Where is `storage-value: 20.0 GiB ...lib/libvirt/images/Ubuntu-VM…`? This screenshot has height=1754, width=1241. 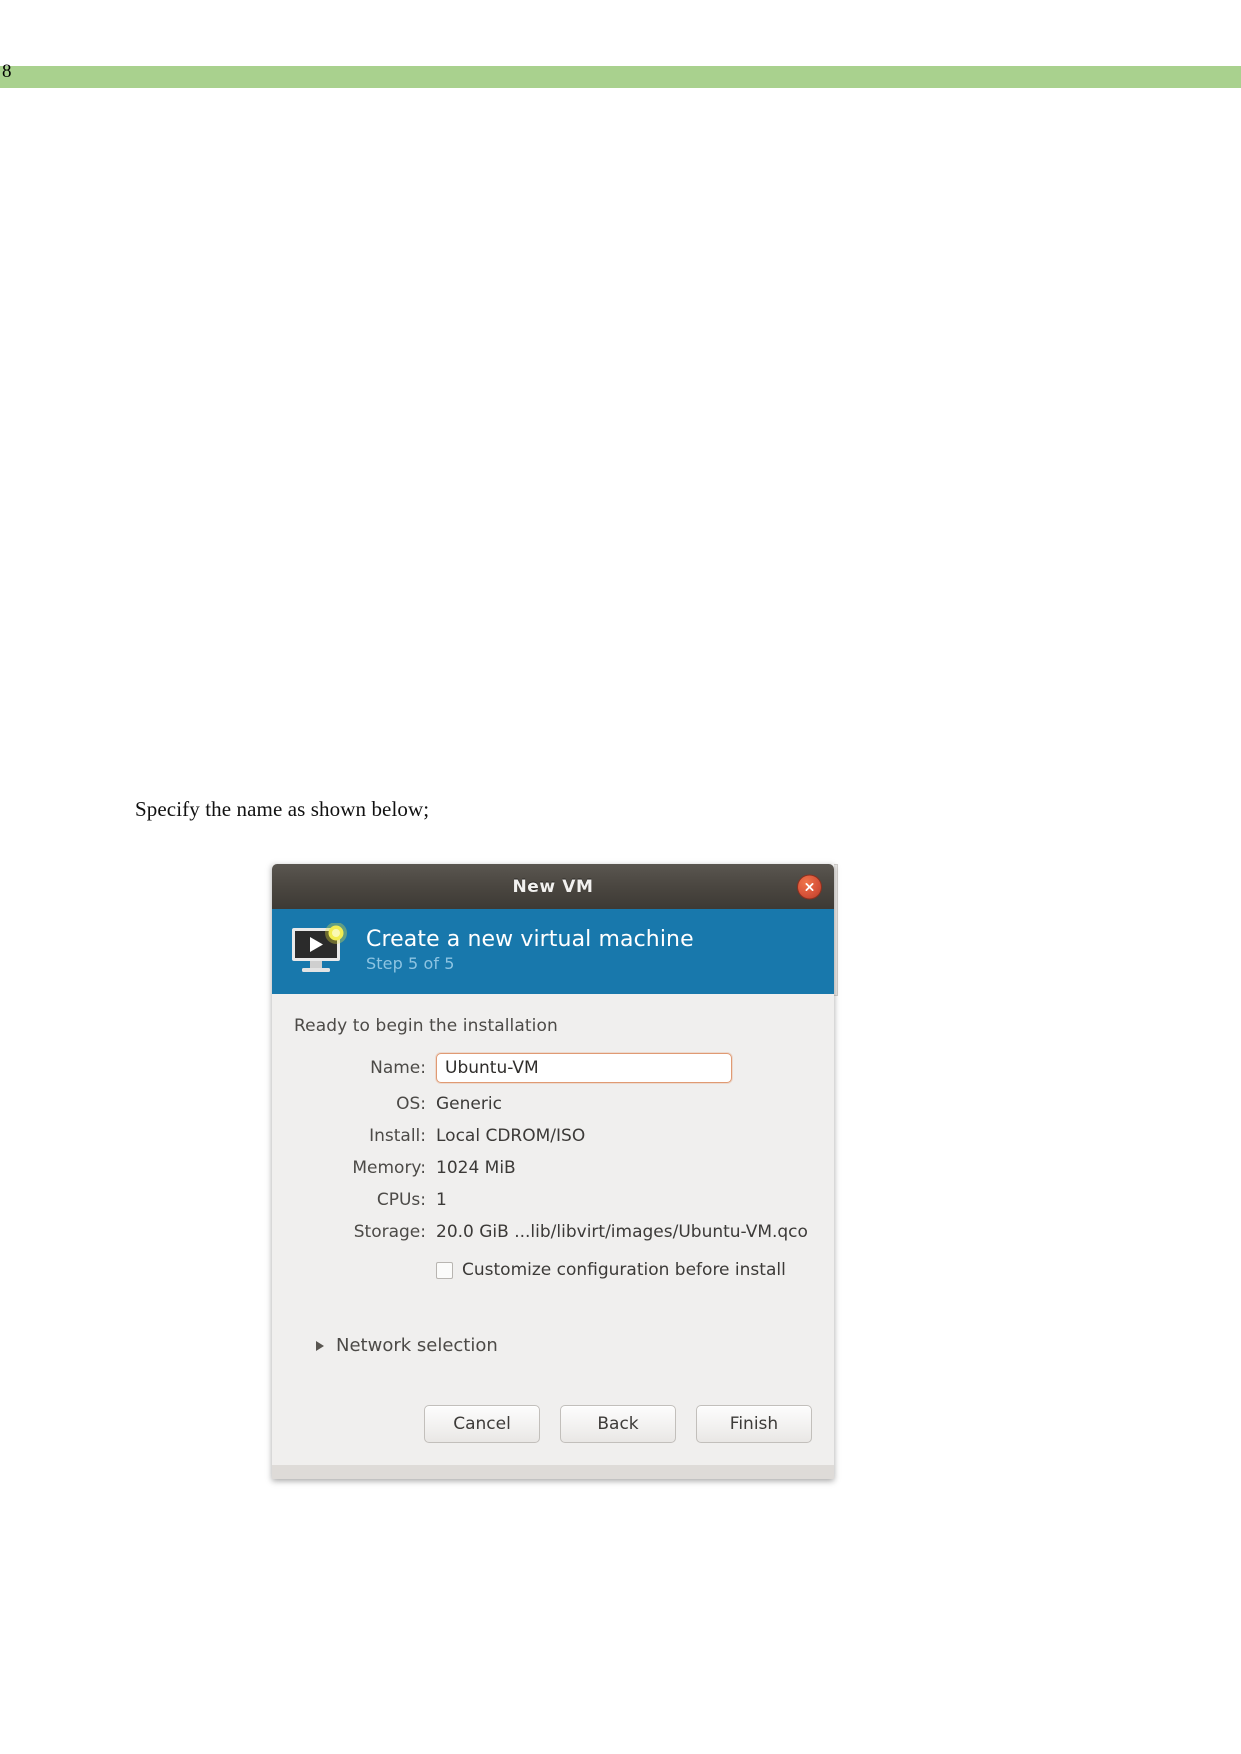 storage-value: 20.0 GiB ...lib/libvirt/images/Ubuntu-VM… is located at coordinates (622, 1232).